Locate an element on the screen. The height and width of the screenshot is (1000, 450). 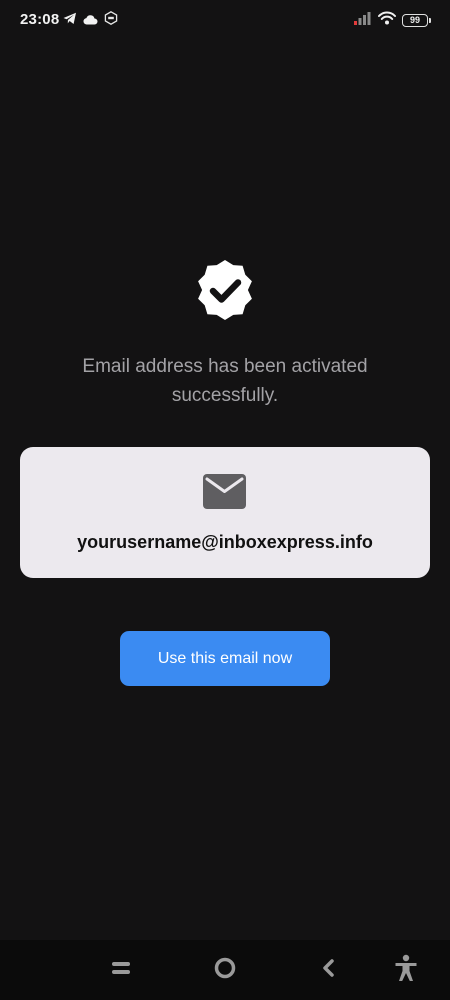
recents-icon is located at coordinates (121, 970).